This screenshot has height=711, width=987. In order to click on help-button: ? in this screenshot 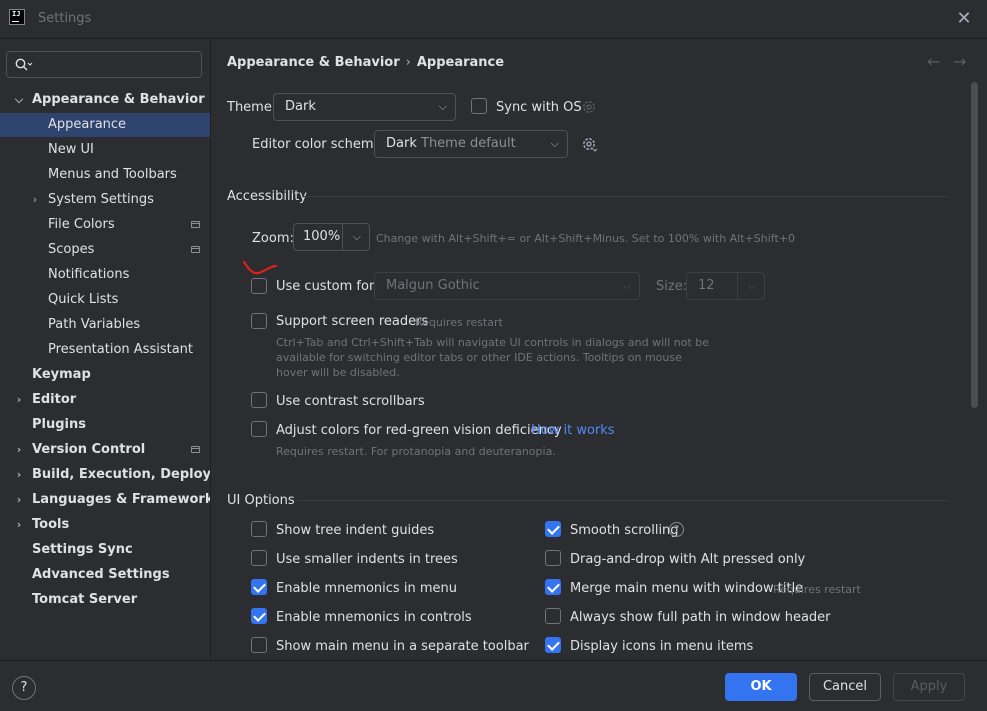, I will do `click(24, 688)`.